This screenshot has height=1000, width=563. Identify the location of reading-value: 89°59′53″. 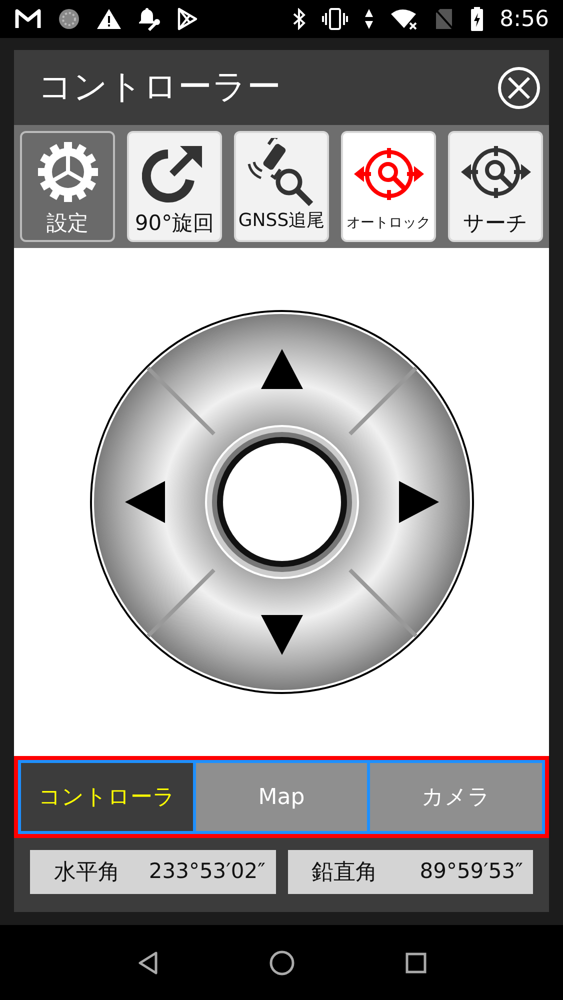
(471, 872).